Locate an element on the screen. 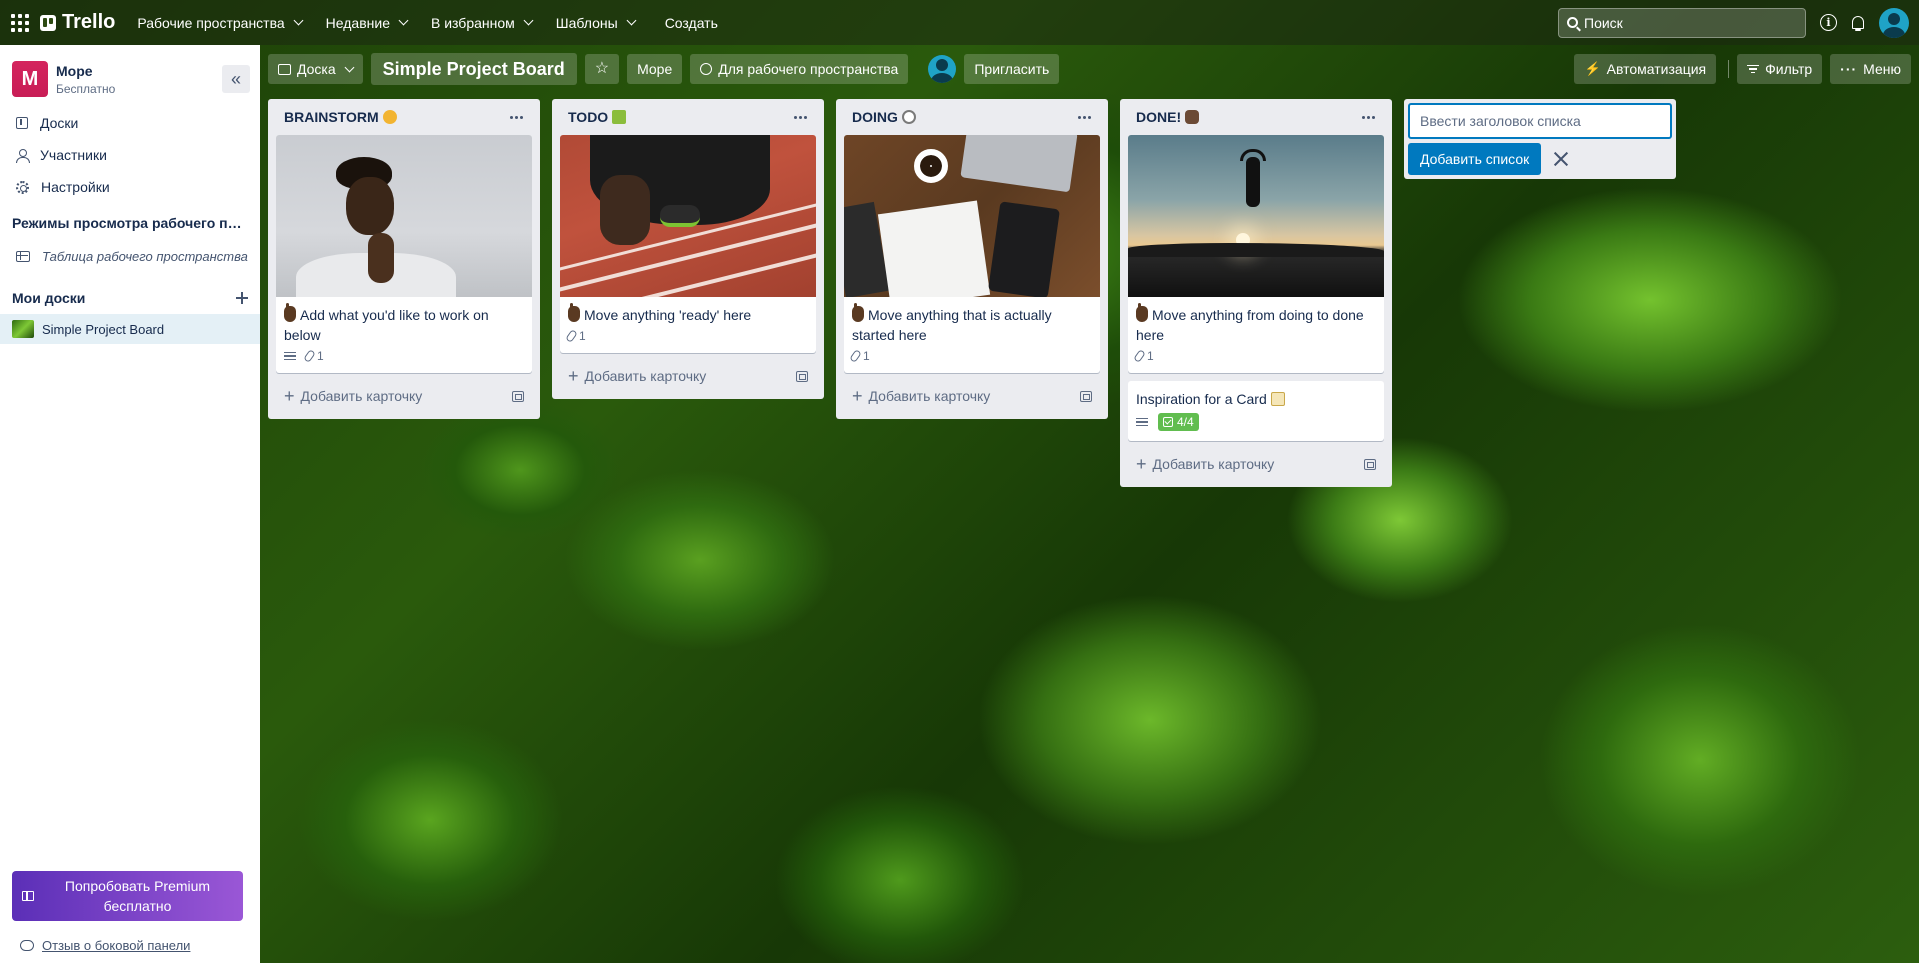 The width and height of the screenshot is (1919, 963). checklist-badge: 4/4 is located at coordinates (1178, 422).